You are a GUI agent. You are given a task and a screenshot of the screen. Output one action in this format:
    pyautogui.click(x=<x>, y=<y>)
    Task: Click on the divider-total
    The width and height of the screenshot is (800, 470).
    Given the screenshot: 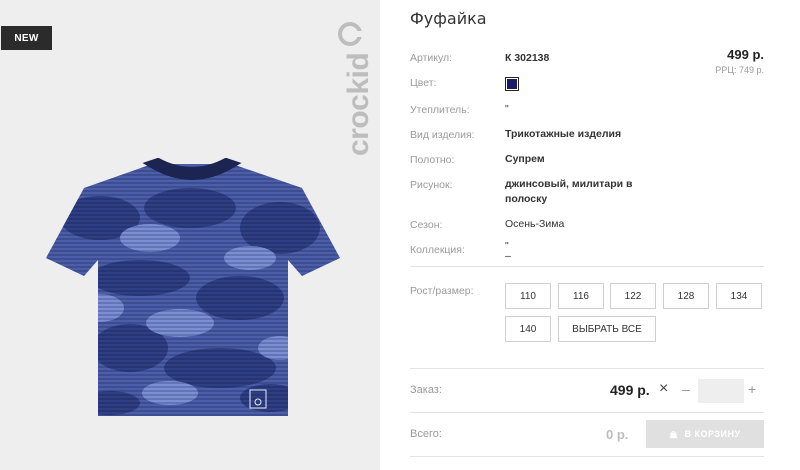 What is the action you would take?
    pyautogui.click(x=587, y=412)
    